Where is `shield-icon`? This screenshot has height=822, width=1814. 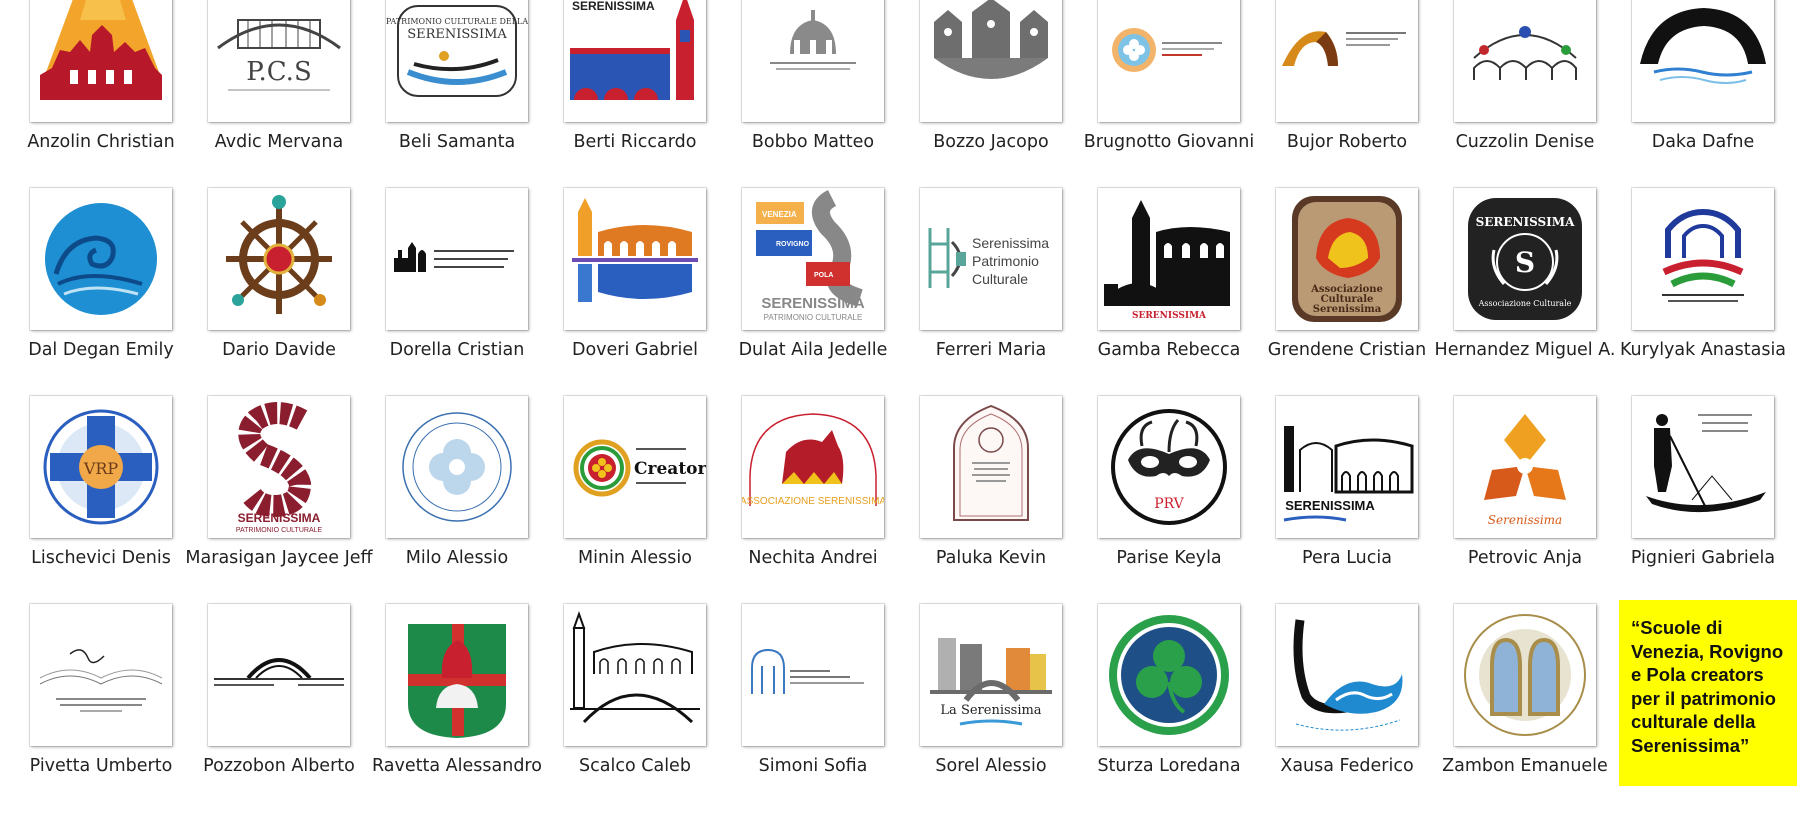
shield-icon is located at coordinates (457, 681).